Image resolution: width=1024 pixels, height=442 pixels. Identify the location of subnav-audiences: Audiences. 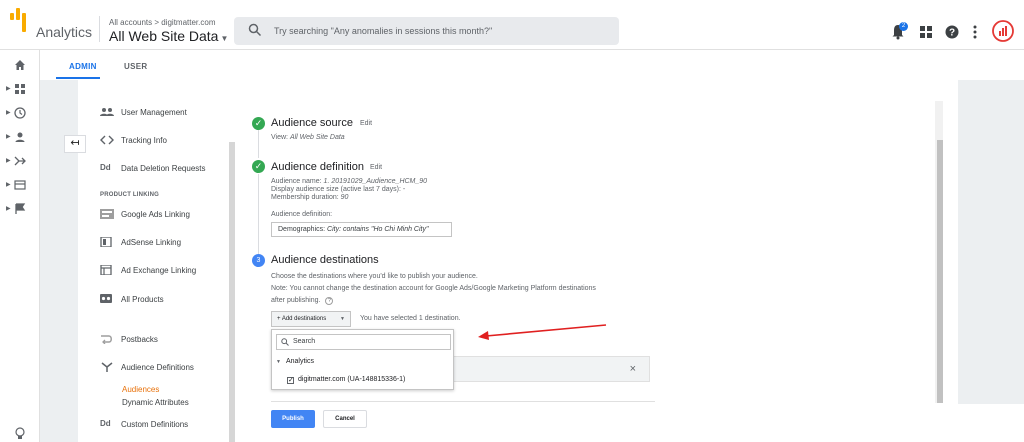
(140, 389).